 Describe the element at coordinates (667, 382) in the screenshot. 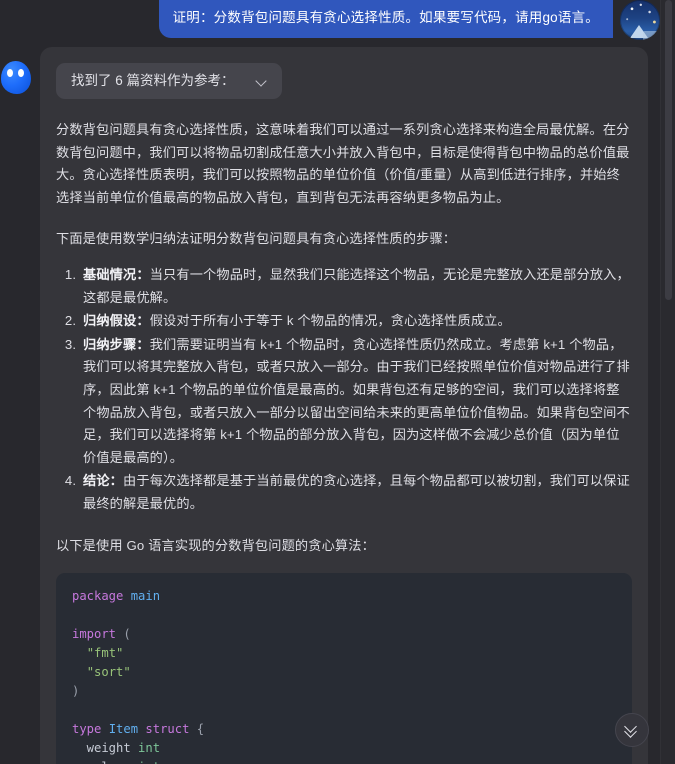

I see `scrollbar-track` at that location.